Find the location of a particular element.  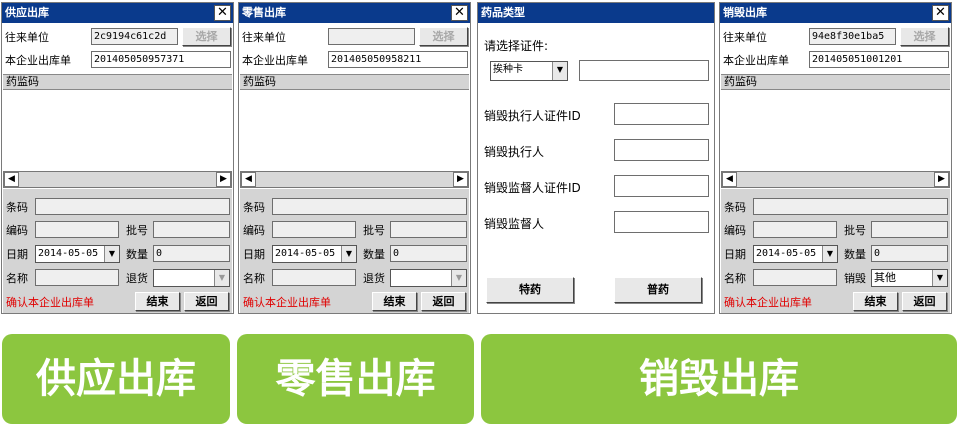

label-sup: 销毁监督人 is located at coordinates (514, 224).